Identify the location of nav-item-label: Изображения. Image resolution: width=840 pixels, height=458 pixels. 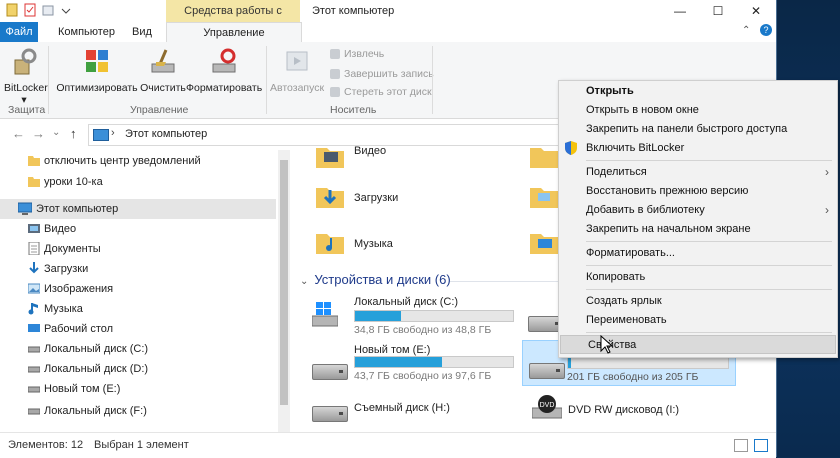
(79, 289).